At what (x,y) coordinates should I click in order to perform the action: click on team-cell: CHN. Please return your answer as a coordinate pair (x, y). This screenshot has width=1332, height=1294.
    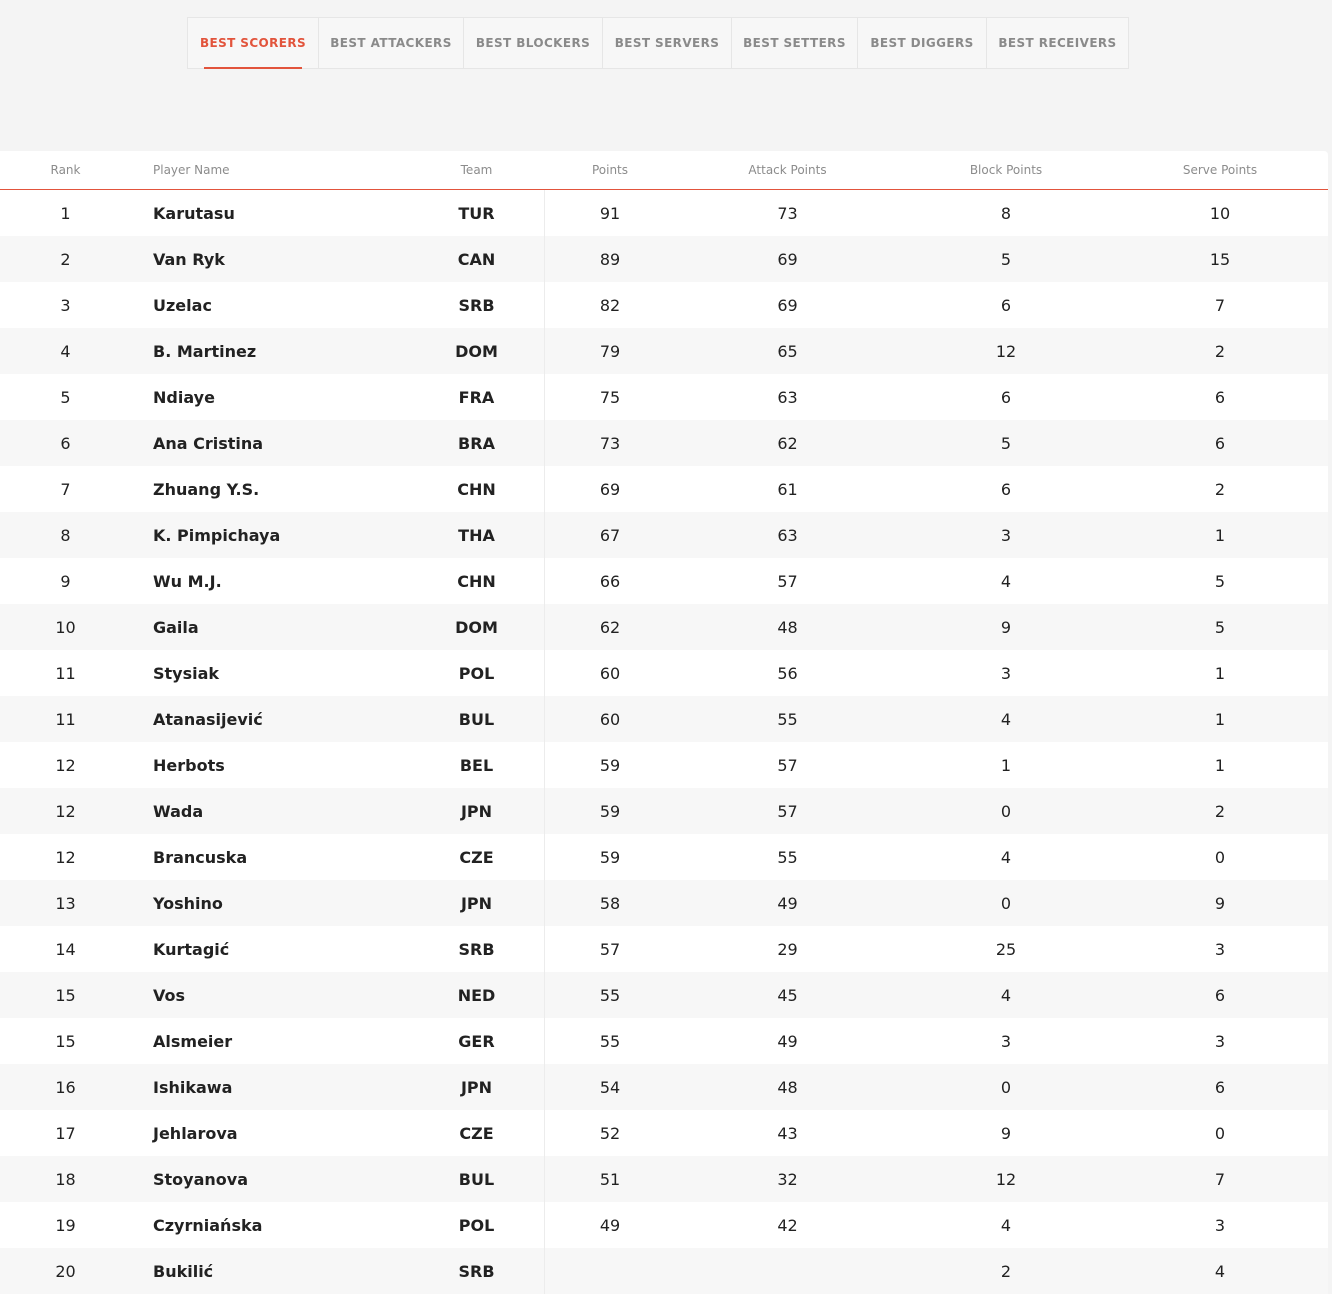
    Looking at the image, I should click on (476, 489).